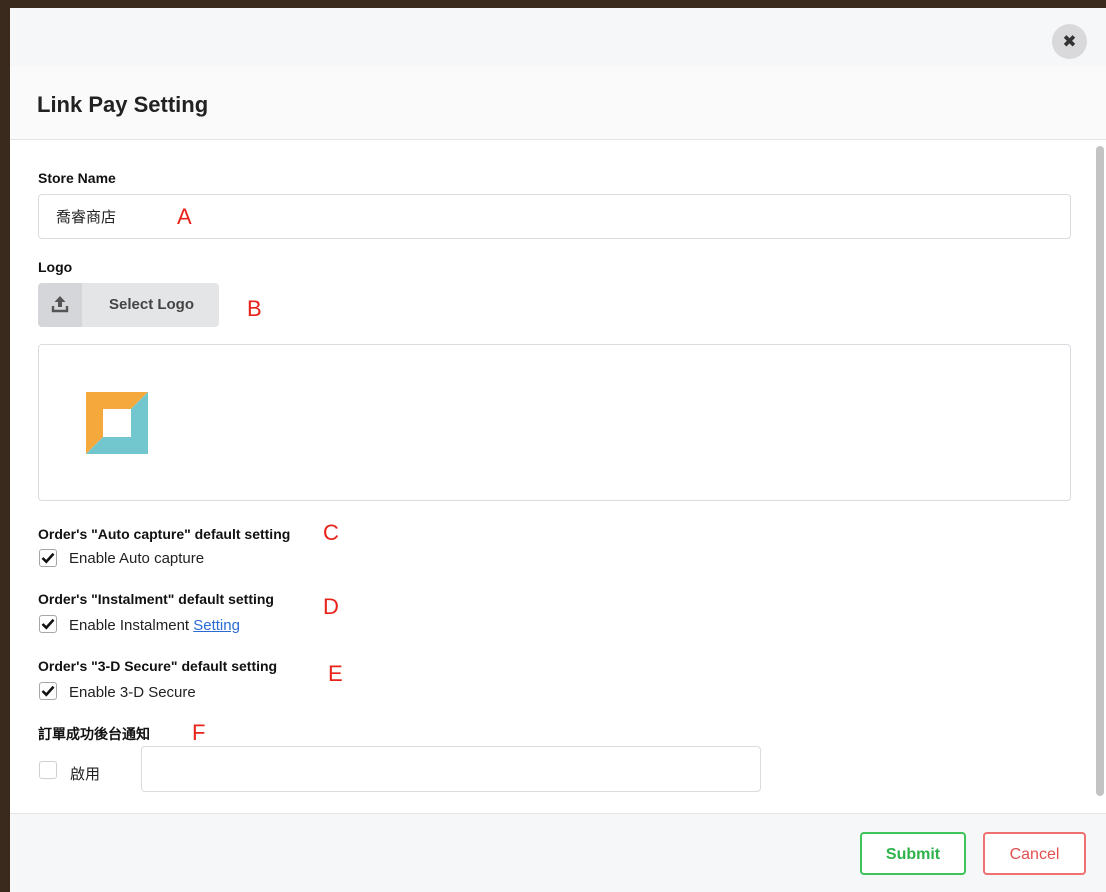 This screenshot has height=892, width=1106. What do you see at coordinates (1034, 853) in the screenshot?
I see `cancel-button: Cancel` at bounding box center [1034, 853].